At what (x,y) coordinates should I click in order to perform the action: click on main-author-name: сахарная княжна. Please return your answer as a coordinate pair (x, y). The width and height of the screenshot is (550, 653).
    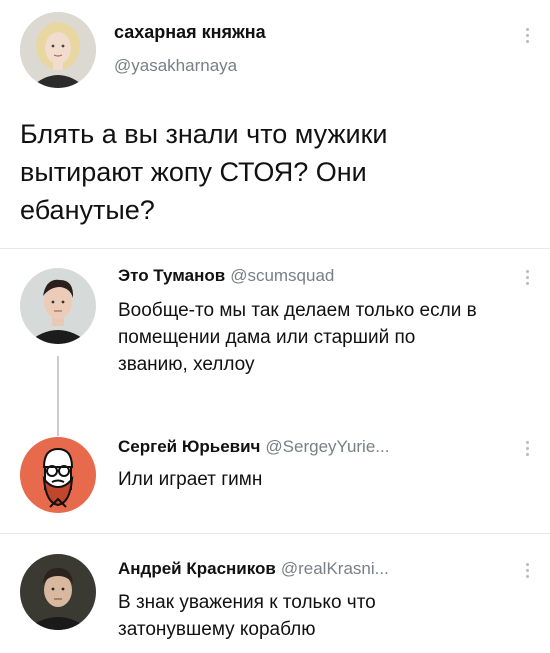
    Looking at the image, I should click on (190, 32).